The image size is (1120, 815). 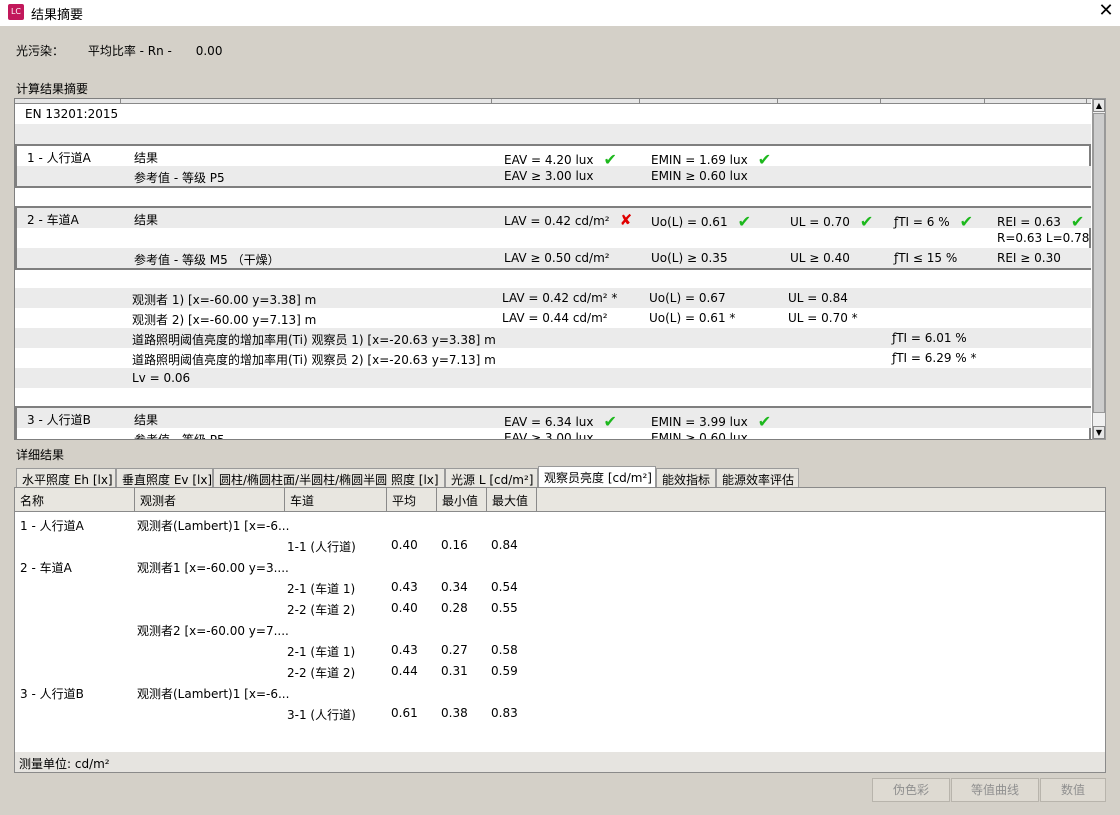 What do you see at coordinates (911, 790) in the screenshot?
I see `false-color-button: 伪色彩` at bounding box center [911, 790].